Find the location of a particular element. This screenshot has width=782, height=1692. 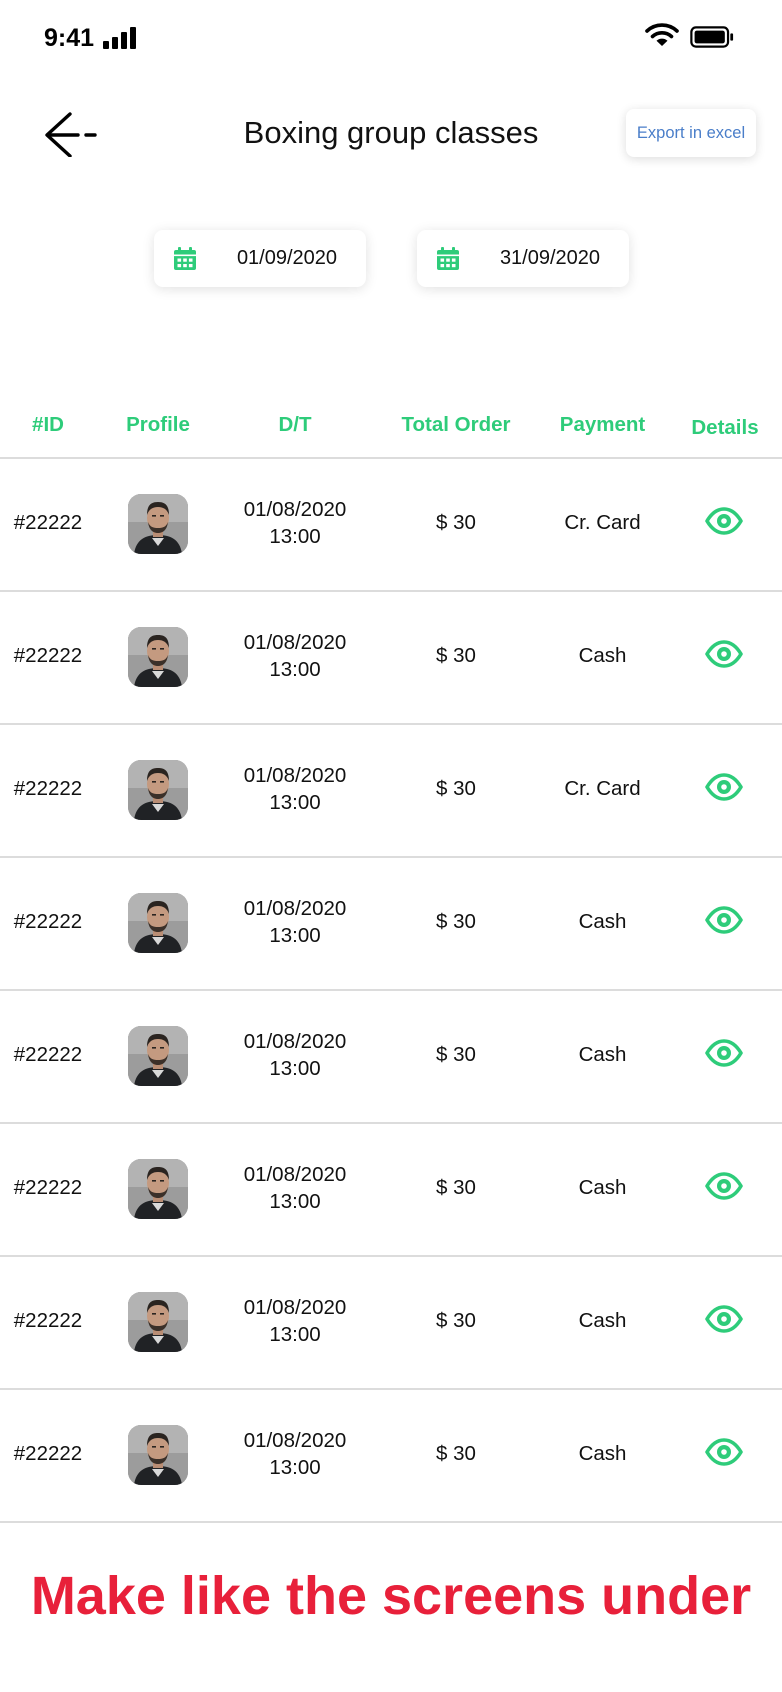

header: Boxing group classes Export in excel is located at coordinates (391, 135).